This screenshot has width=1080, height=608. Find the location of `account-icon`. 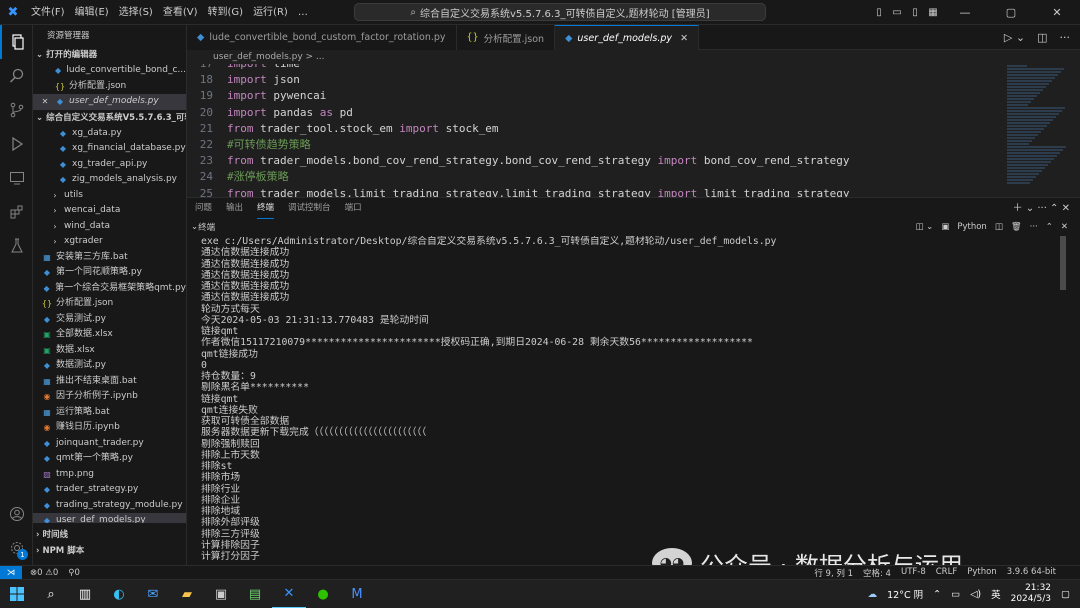

account-icon is located at coordinates (16, 514).